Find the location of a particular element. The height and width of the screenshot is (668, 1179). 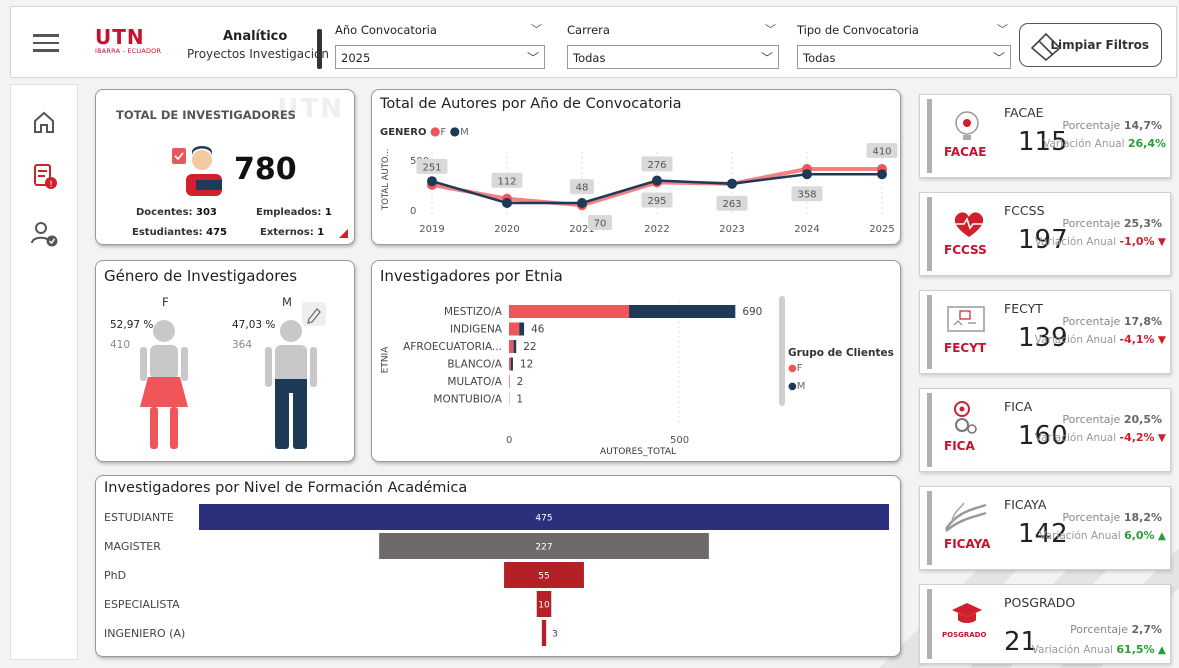

level-bar is located at coordinates (544, 633).